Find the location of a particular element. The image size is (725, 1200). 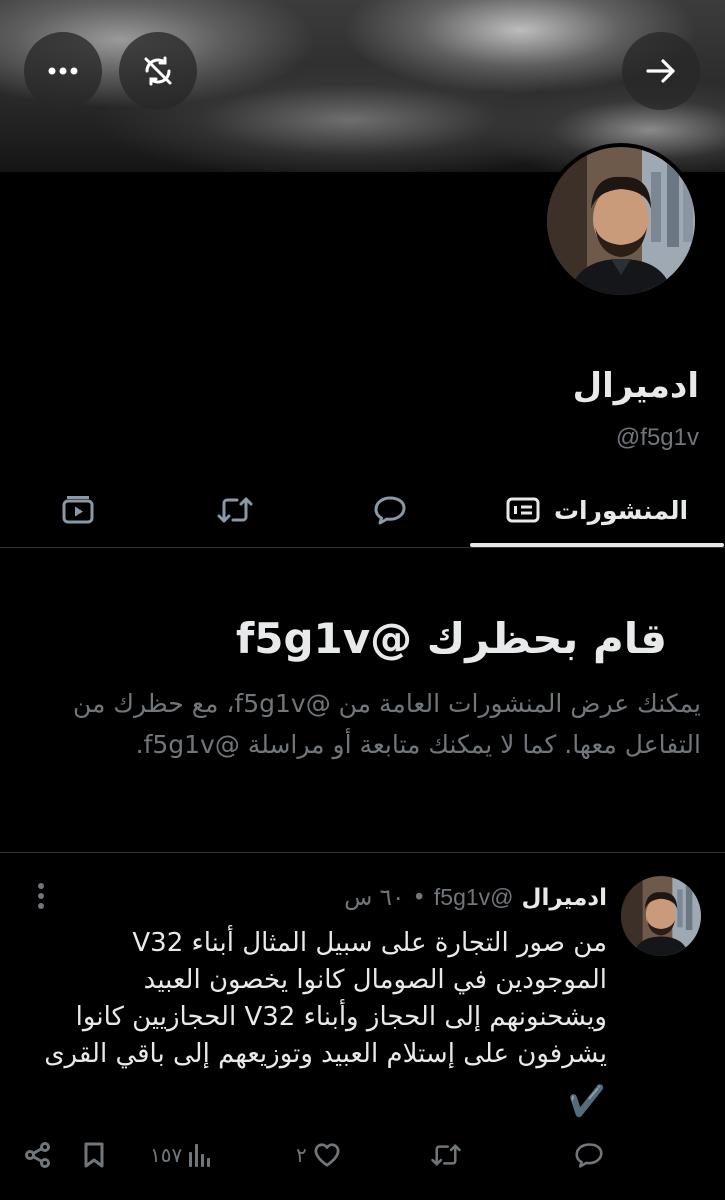

post-header: ادميرال @f5g1v • ٦٠ س is located at coordinates (475, 897).